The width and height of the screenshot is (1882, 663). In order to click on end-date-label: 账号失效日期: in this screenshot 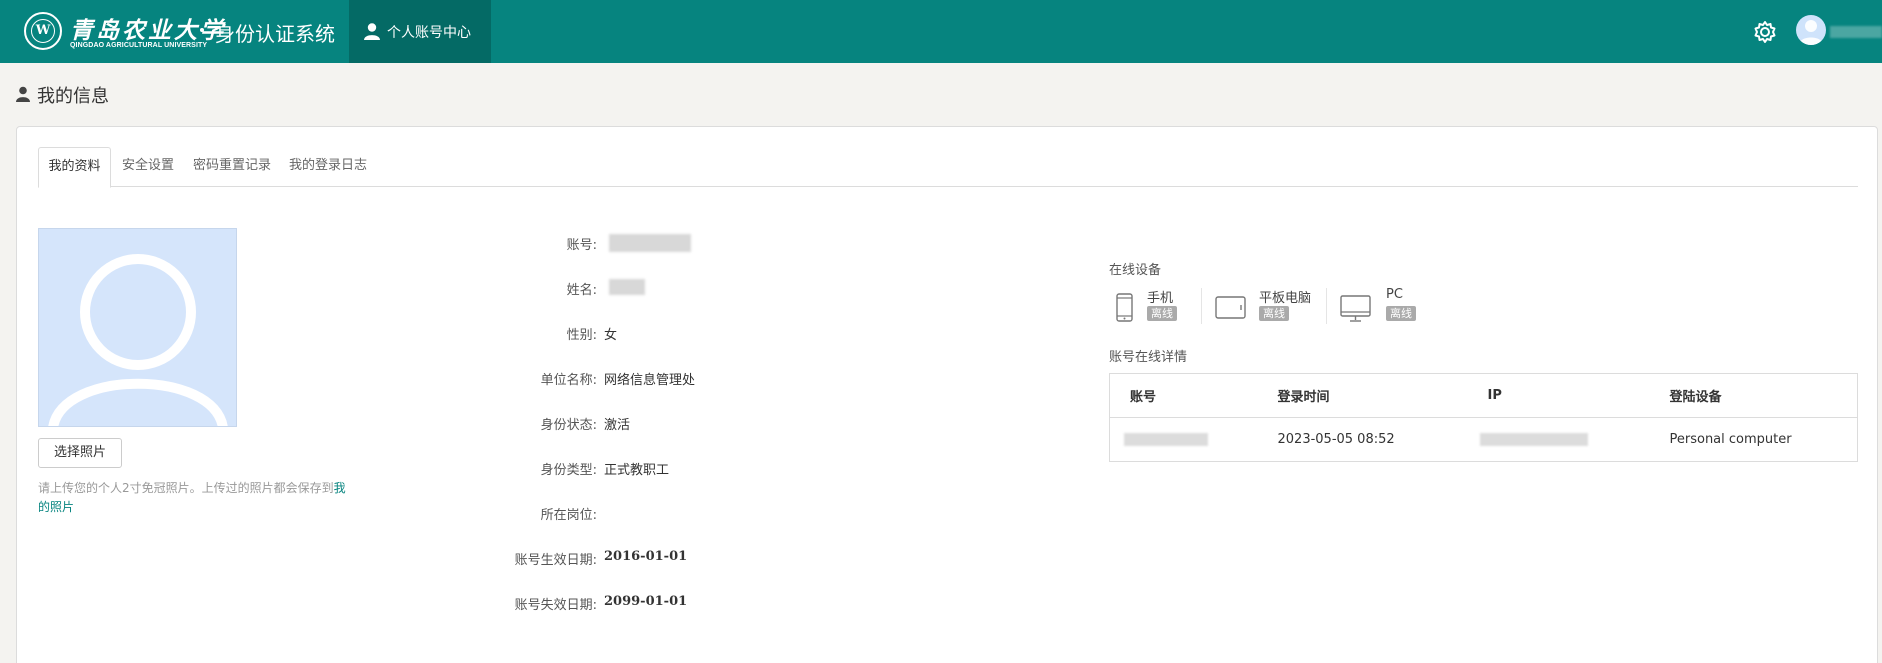, I will do `click(555, 605)`.